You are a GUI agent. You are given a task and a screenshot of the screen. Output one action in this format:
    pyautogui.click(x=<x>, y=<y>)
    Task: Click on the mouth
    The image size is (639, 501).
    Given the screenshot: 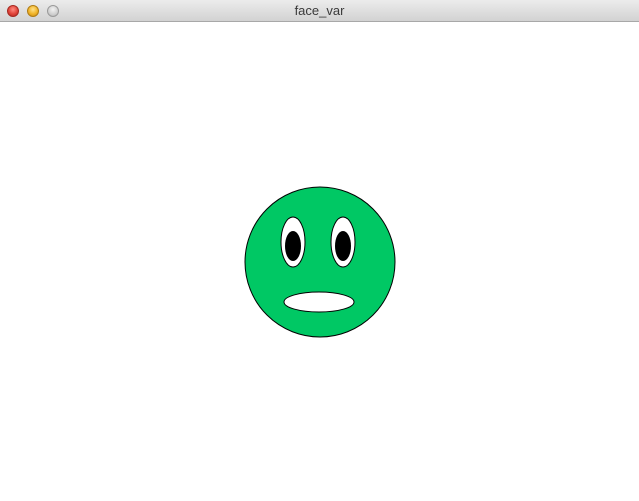 What is the action you would take?
    pyautogui.click(x=319, y=302)
    